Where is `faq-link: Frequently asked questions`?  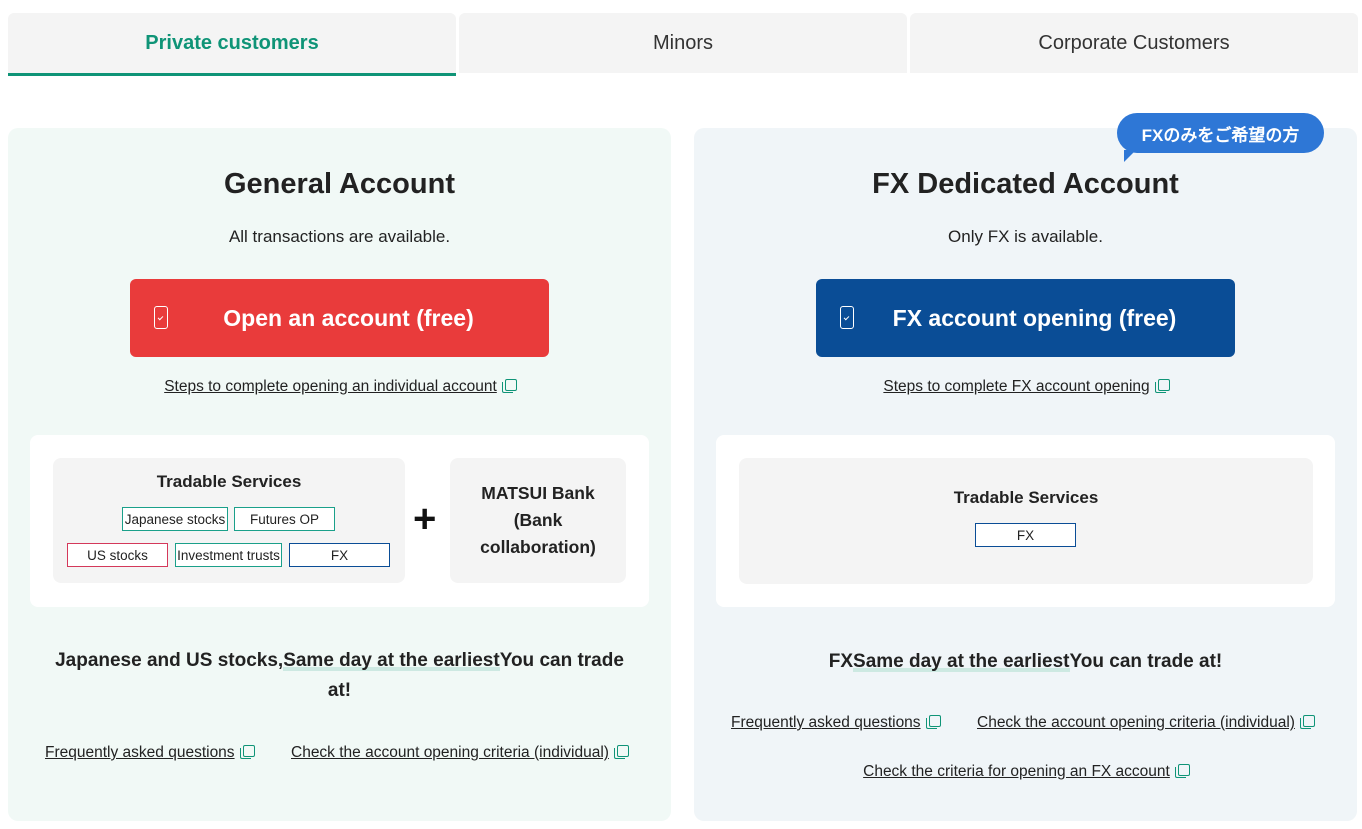
faq-link: Frequently asked questions is located at coordinates (140, 752).